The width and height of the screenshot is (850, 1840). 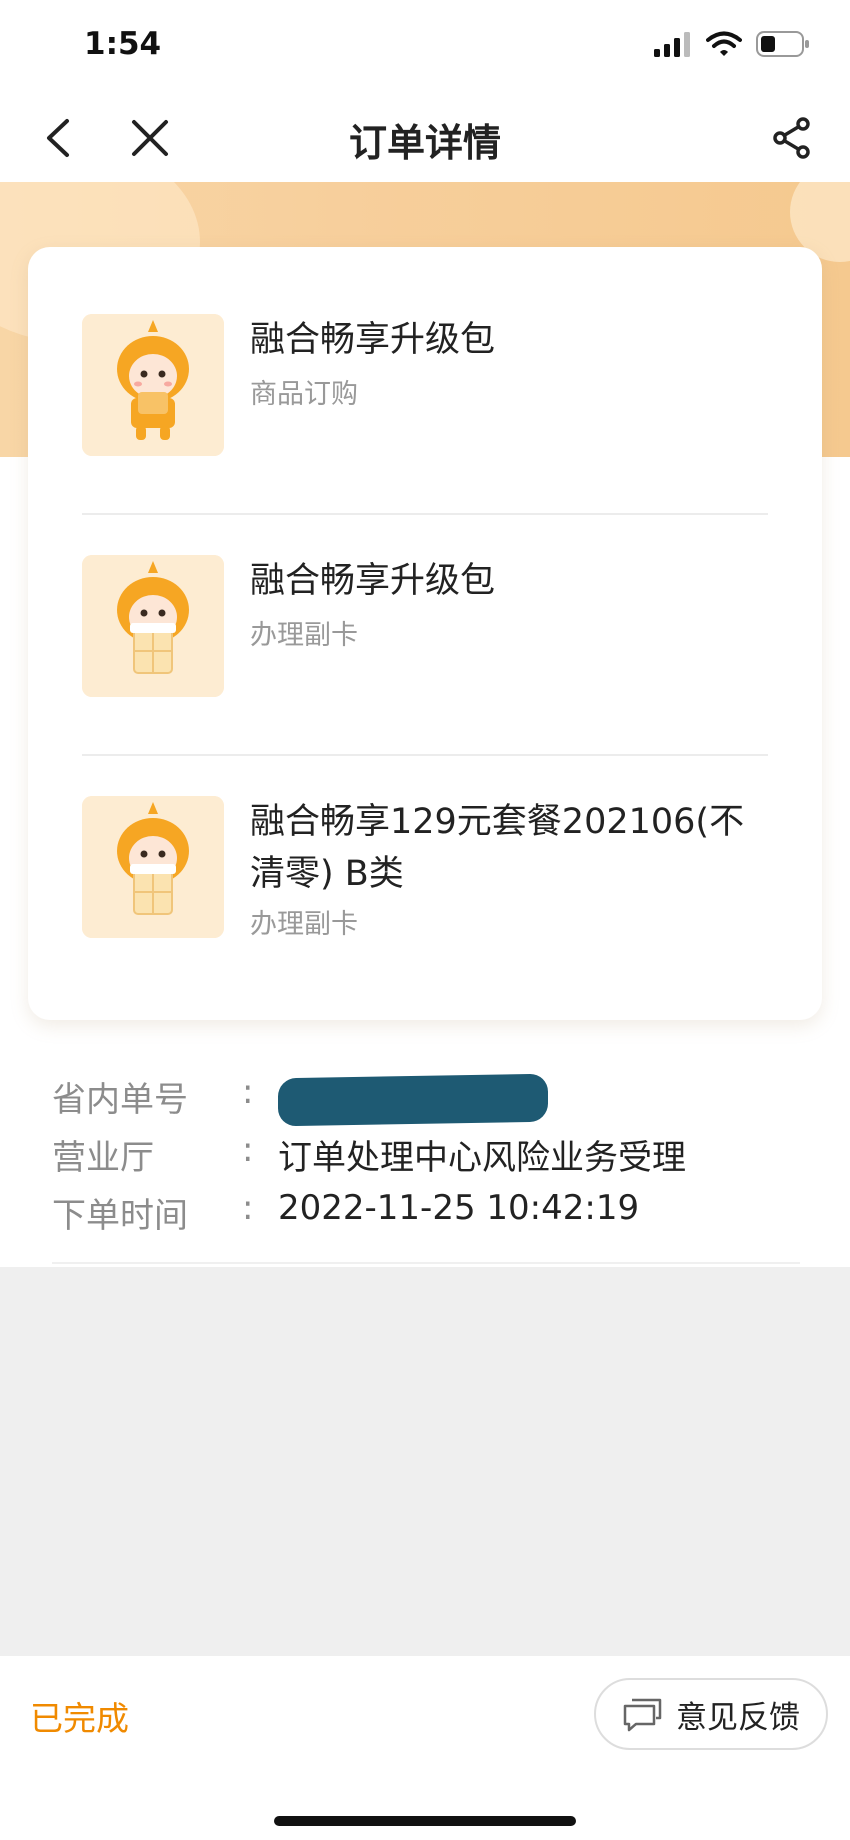 What do you see at coordinates (497, 848) in the screenshot?
I see `item-name: 融合畅享129元套餐202106(不清零) B类` at bounding box center [497, 848].